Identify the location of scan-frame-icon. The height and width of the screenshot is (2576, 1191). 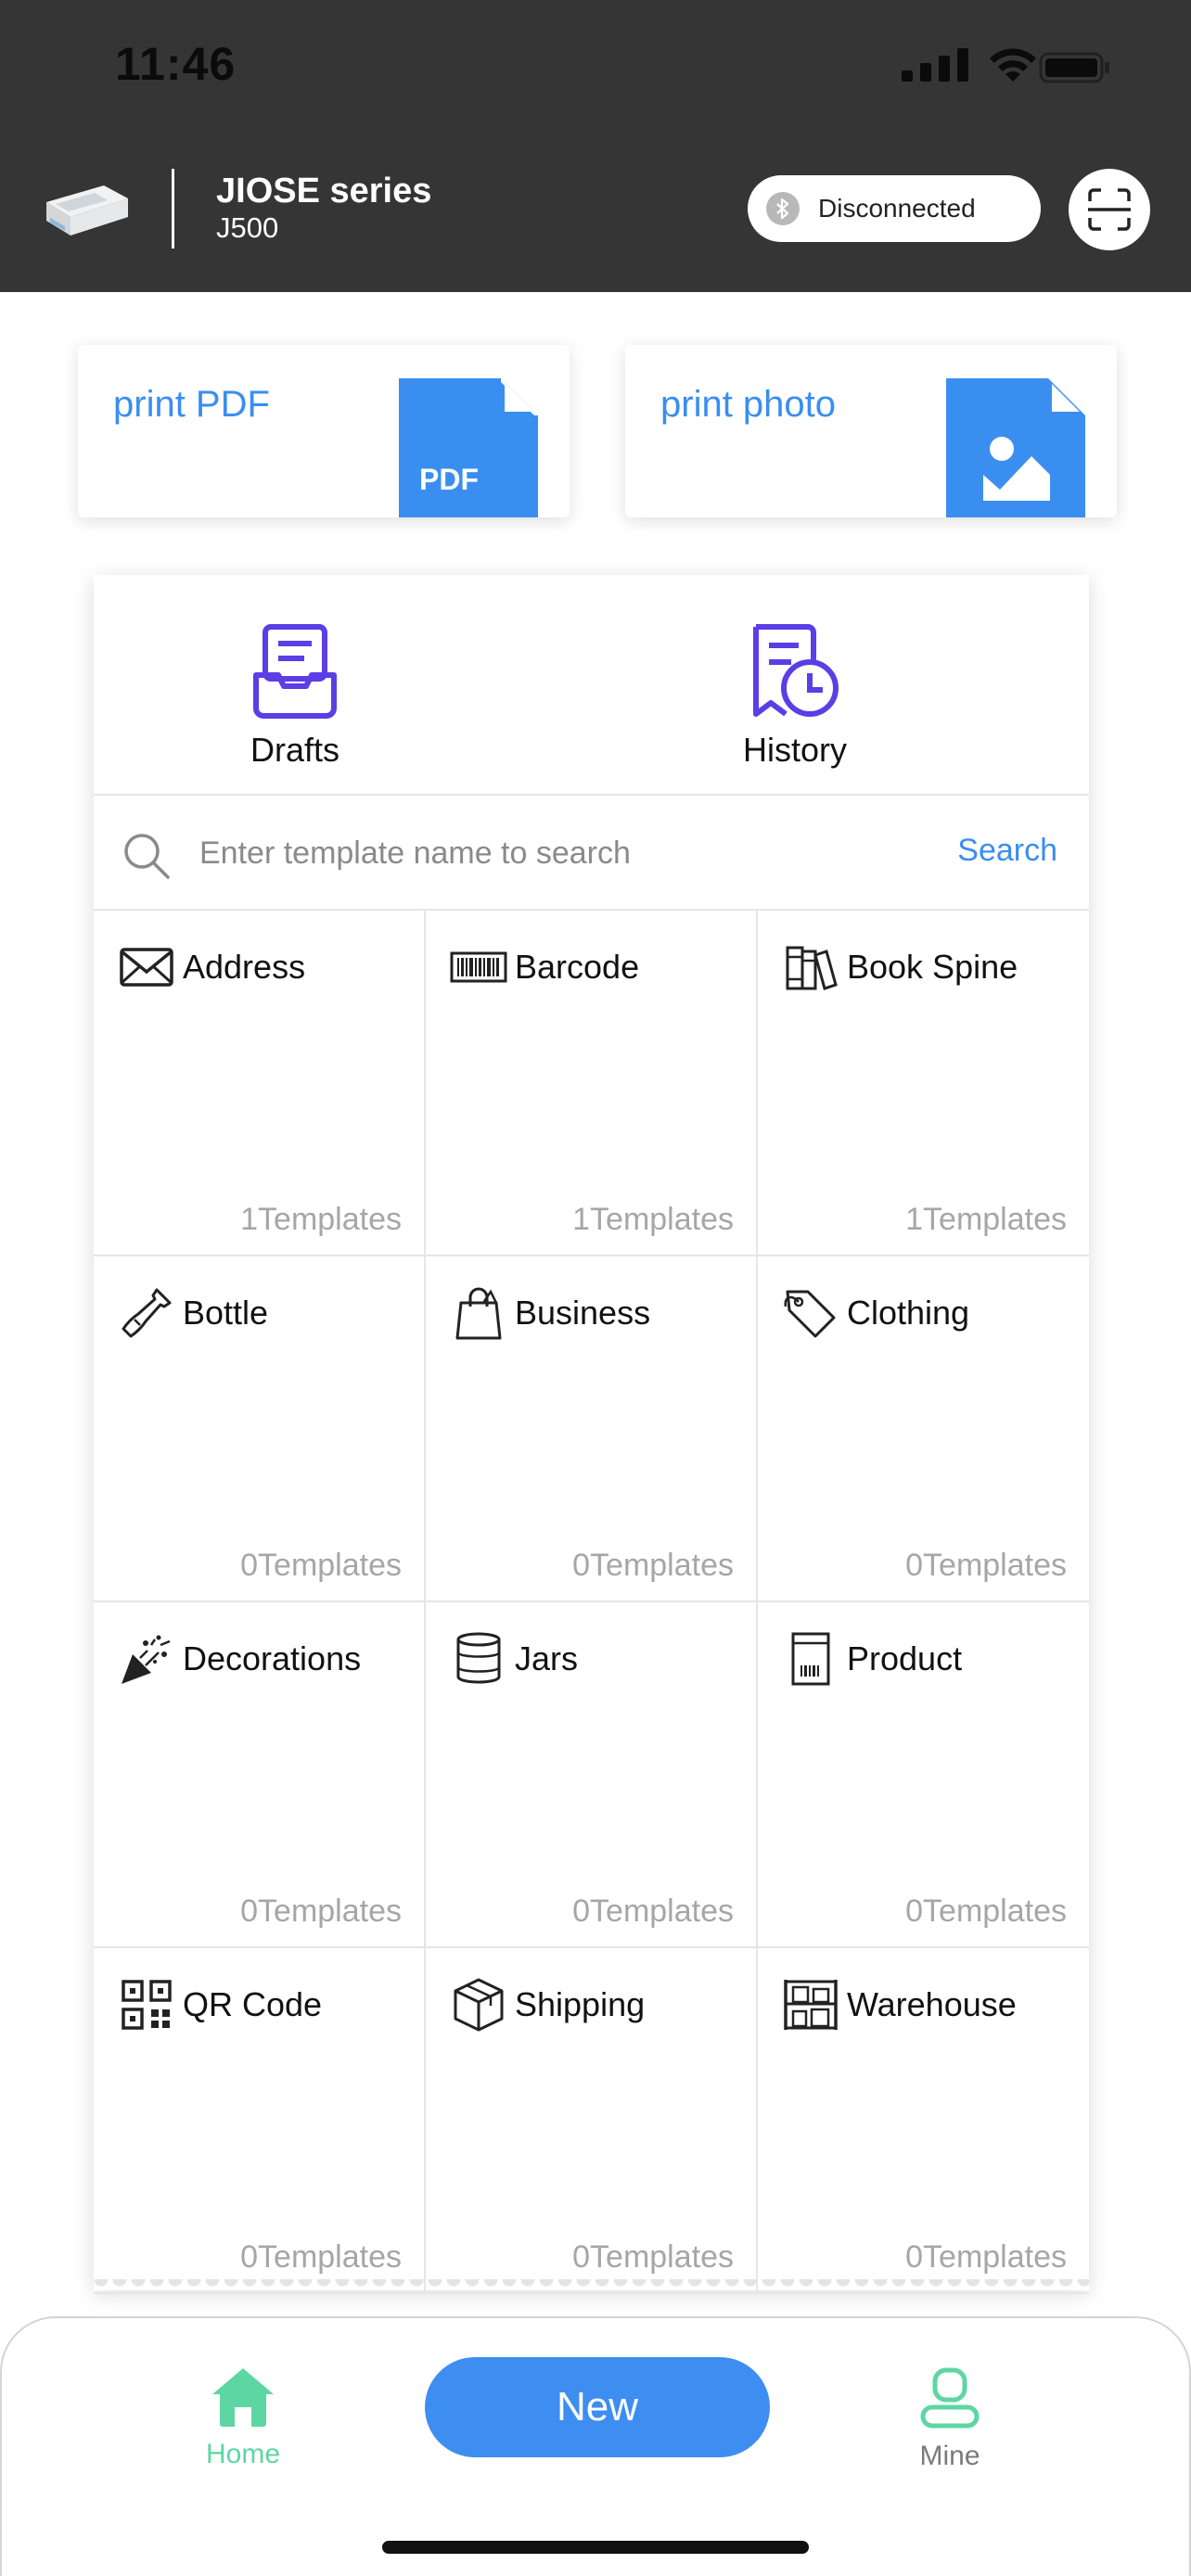
(1110, 209).